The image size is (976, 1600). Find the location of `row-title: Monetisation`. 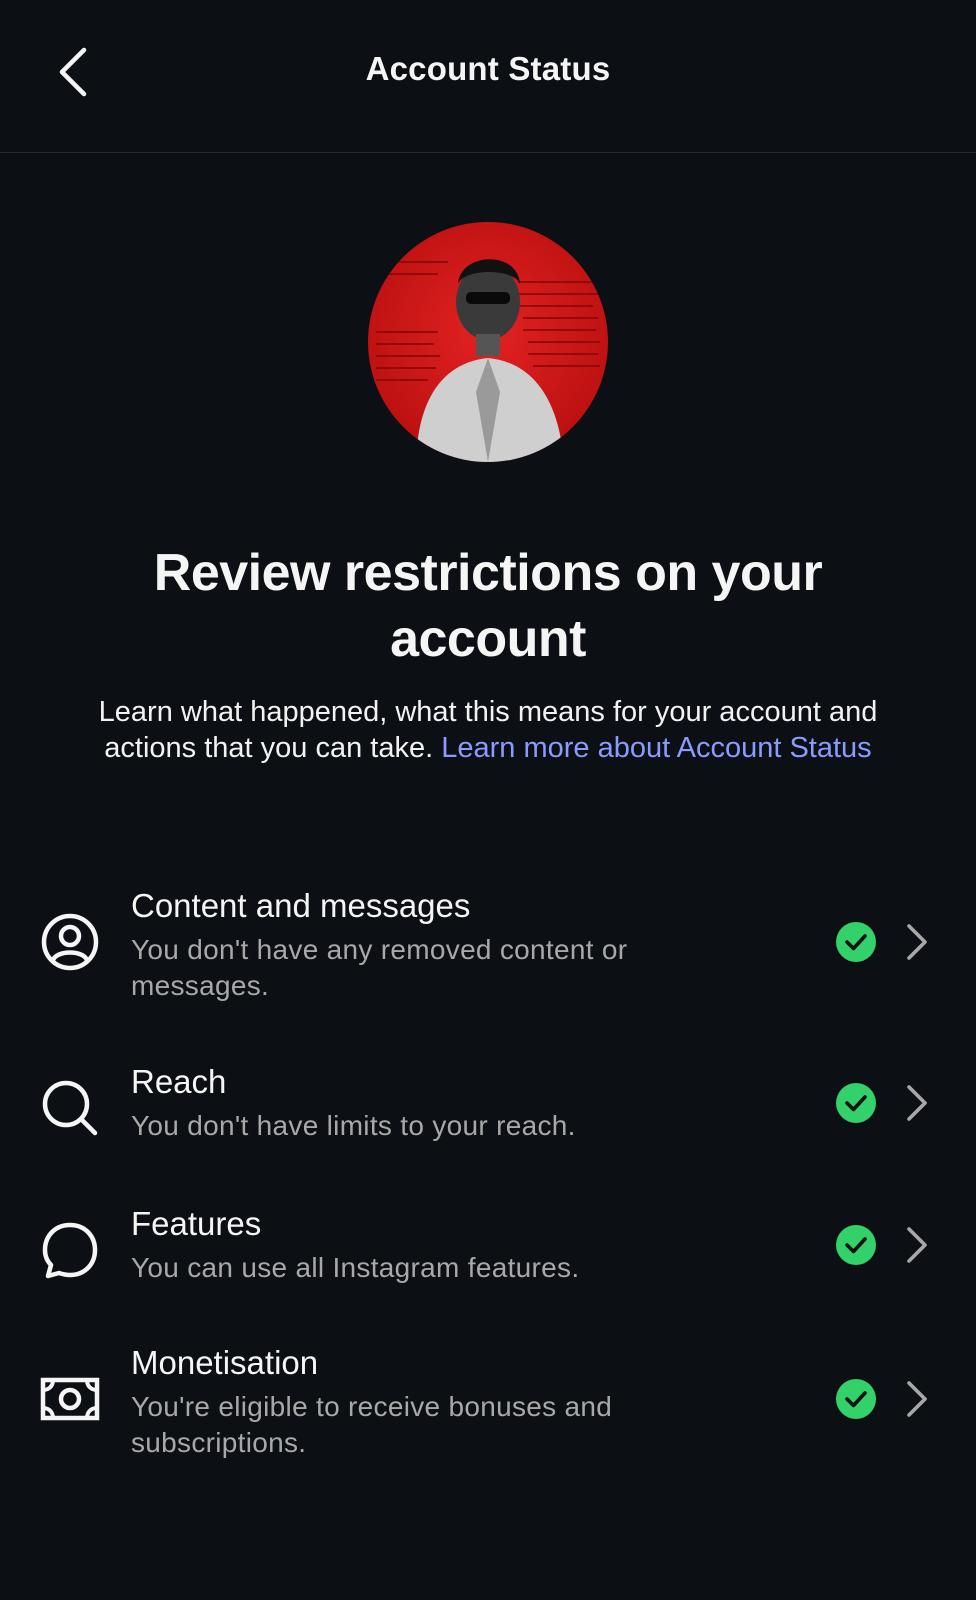

row-title: Monetisation is located at coordinates (225, 1362).